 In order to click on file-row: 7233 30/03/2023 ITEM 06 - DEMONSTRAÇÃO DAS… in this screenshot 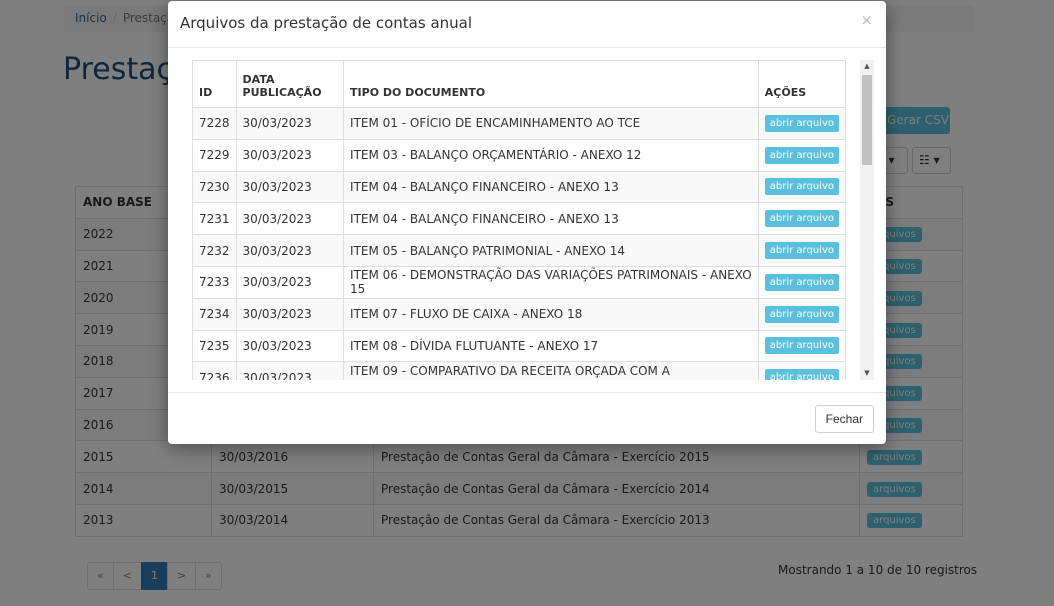, I will do `click(519, 282)`.